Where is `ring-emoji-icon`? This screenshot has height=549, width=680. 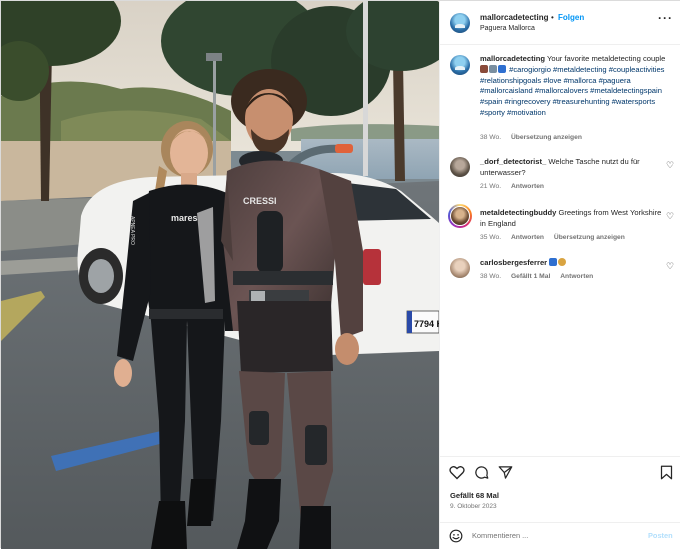
ring-emoji-icon is located at coordinates (562, 262).